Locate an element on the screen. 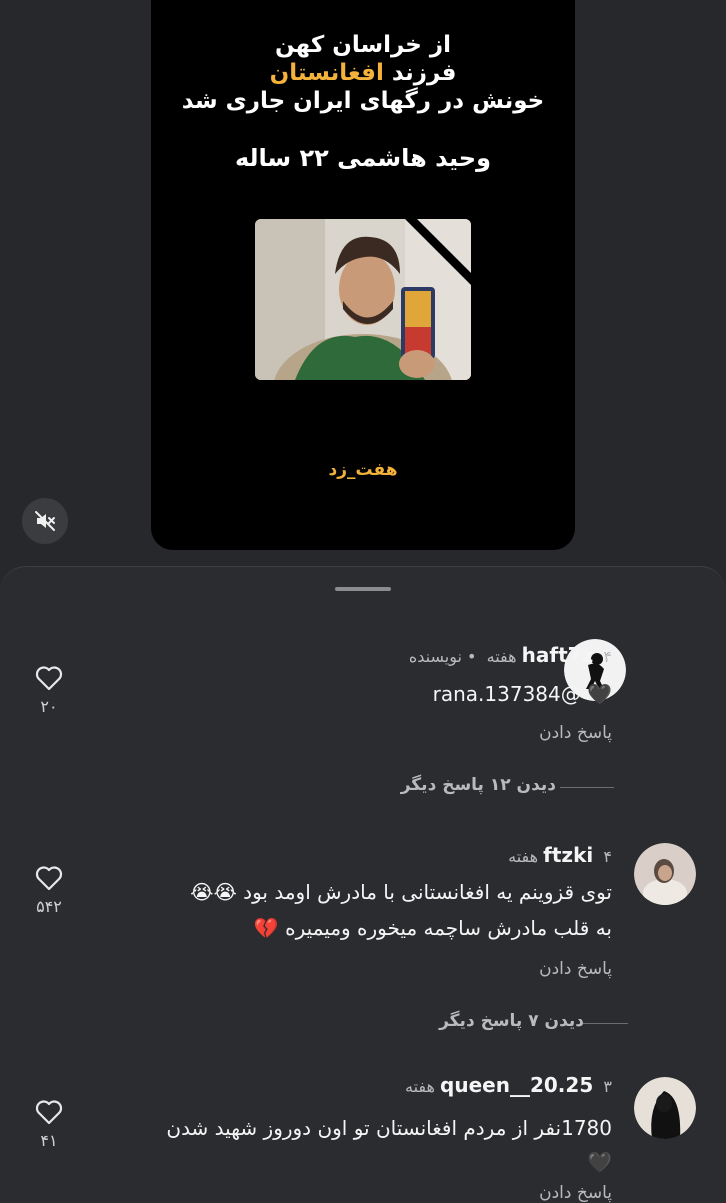 This screenshot has height=1203, width=726. comment-meta: ftzki ۴ هفته is located at coordinates (560, 855).